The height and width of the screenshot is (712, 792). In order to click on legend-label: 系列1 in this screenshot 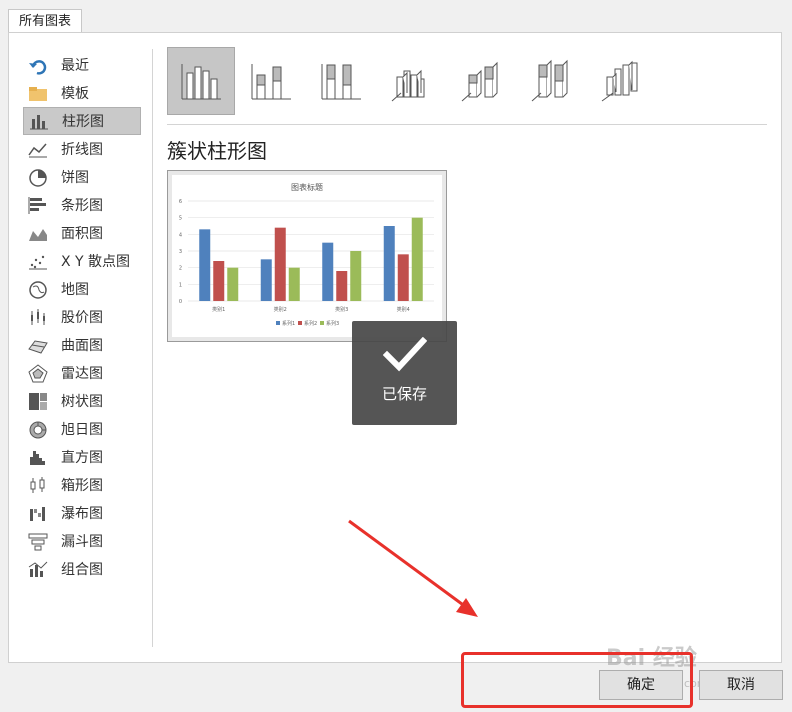, I will do `click(288, 323)`.